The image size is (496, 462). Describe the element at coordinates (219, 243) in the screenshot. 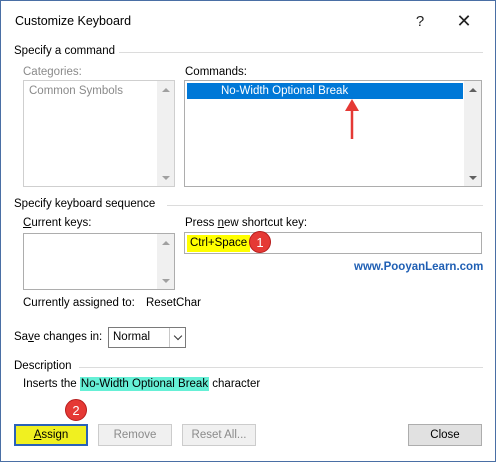

I see `shortcut-value: Ctrl+Space` at that location.